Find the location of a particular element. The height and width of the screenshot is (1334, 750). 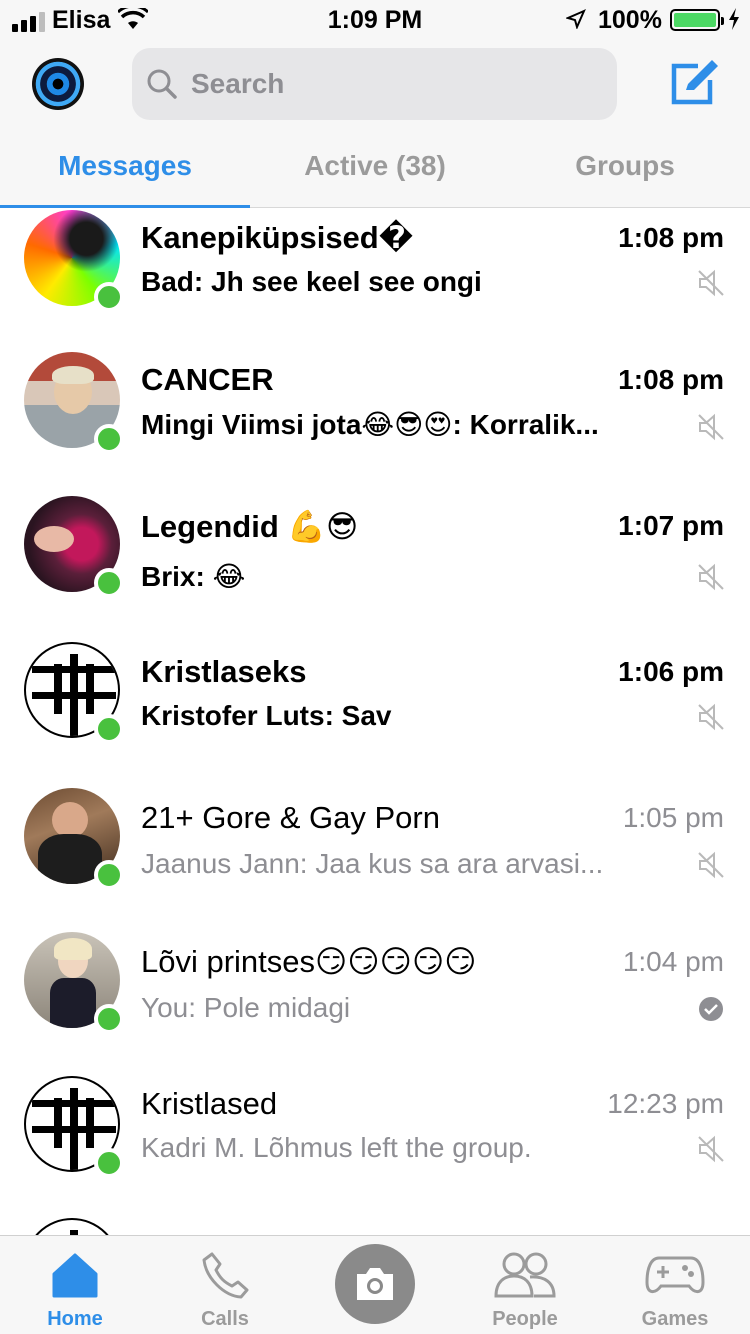

conversation-name: CANCER is located at coordinates (207, 379).